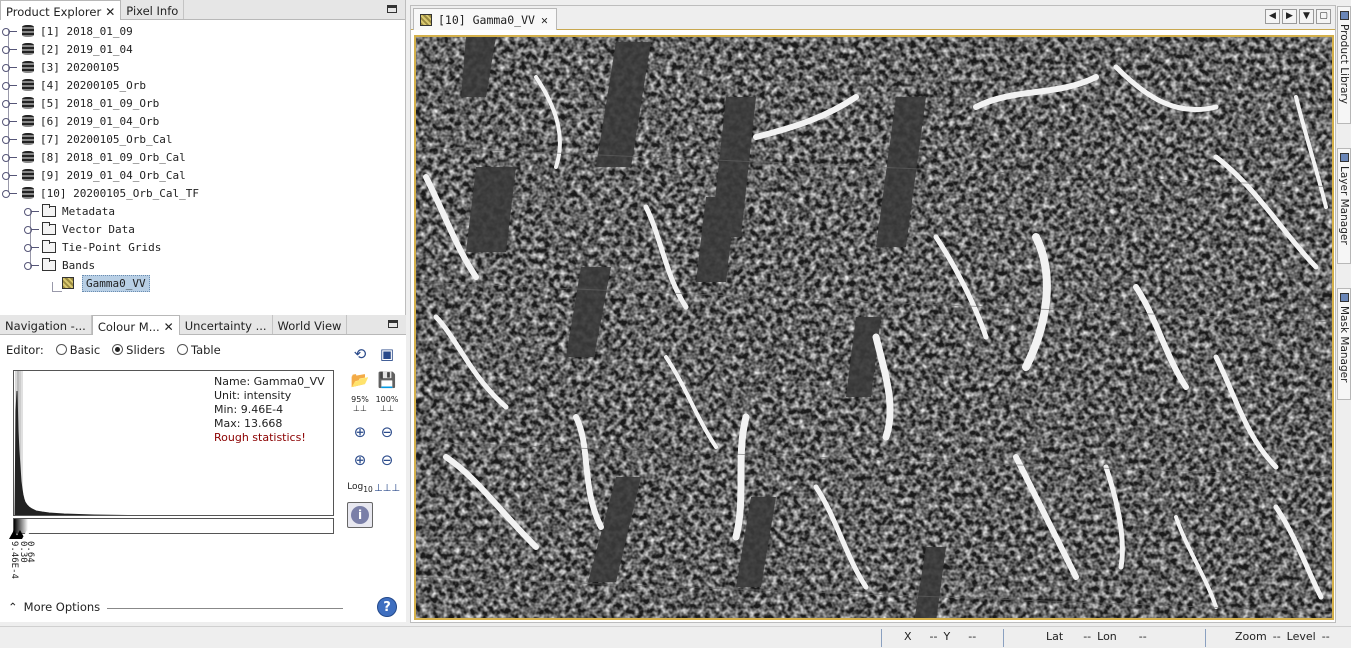 The image size is (1351, 648). I want to click on level-value: --, so click(1325, 636).